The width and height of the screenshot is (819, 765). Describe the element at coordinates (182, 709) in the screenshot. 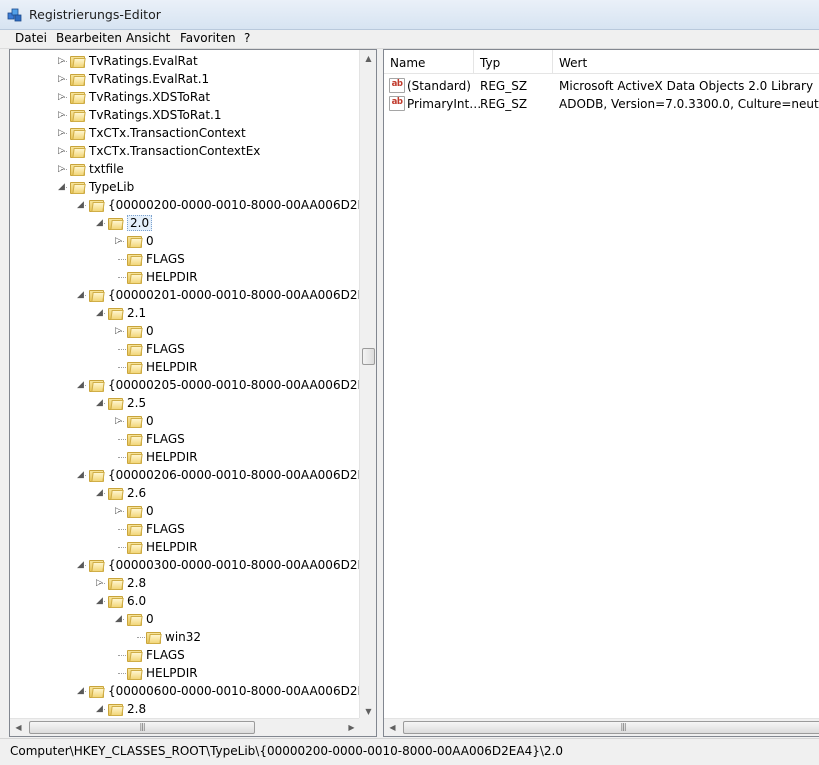

I see `tree-node: ◢ 2.8` at that location.